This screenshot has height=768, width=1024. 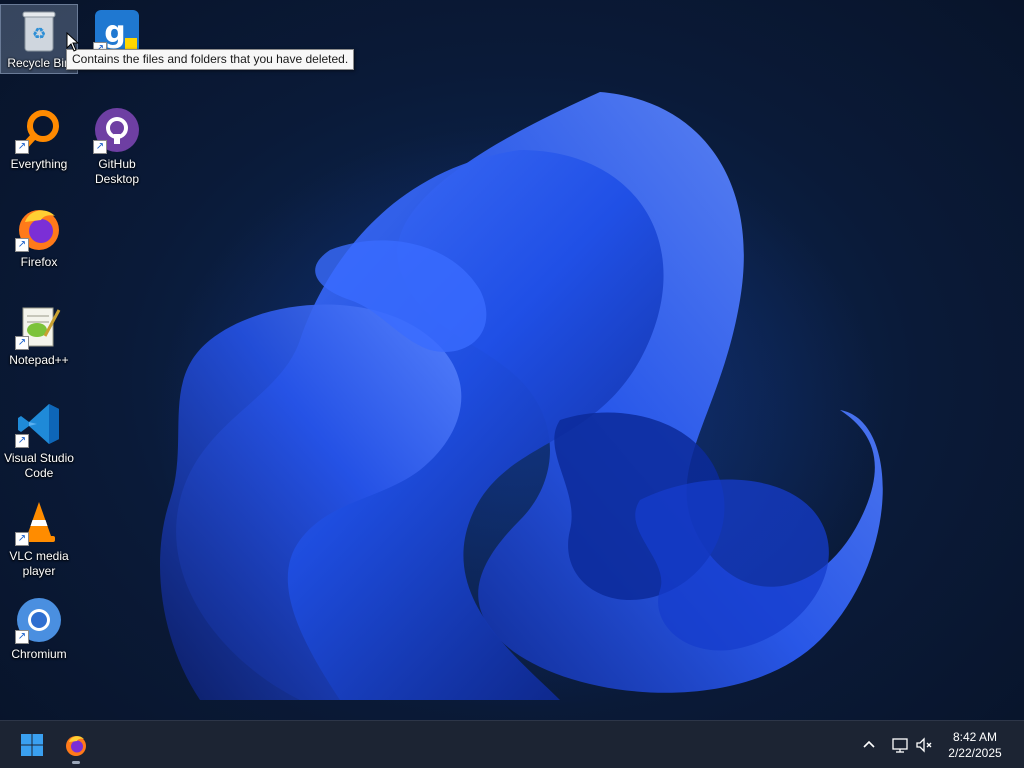 I want to click on desktop-icon-firefox: ↗ Firefox, so click(x=39, y=235).